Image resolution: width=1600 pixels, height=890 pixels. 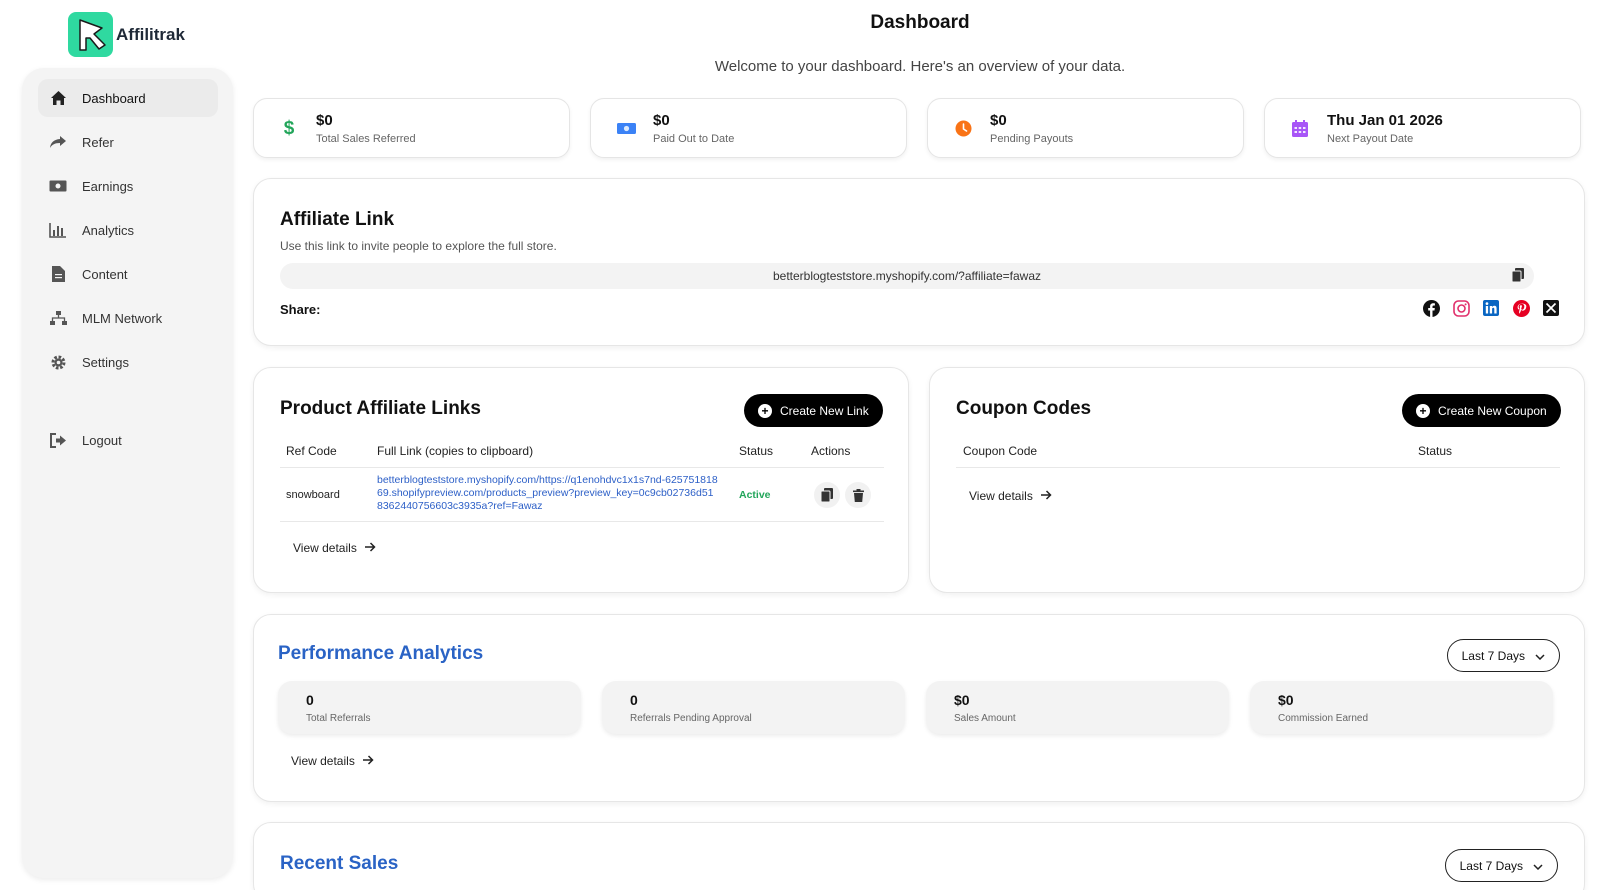 What do you see at coordinates (300, 309) in the screenshot?
I see `share-label: Share:` at bounding box center [300, 309].